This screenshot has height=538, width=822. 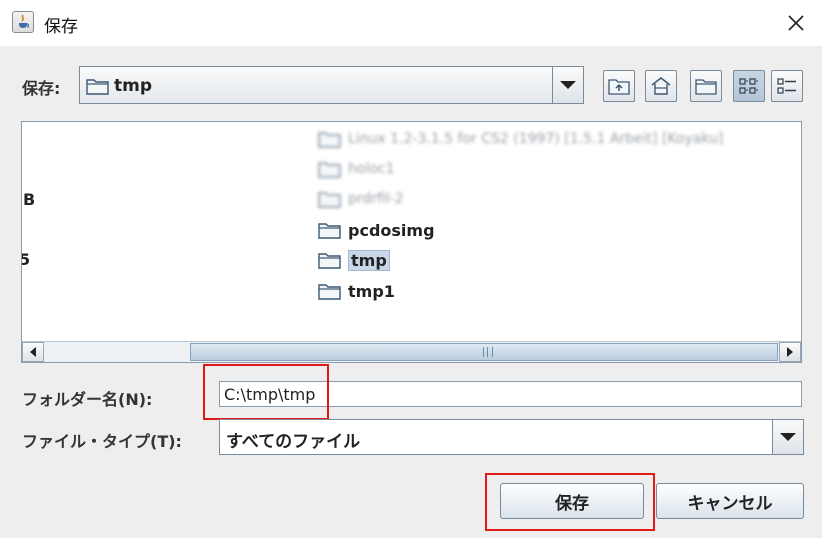 What do you see at coordinates (354, 260) in the screenshot?
I see `list-item: tmp` at bounding box center [354, 260].